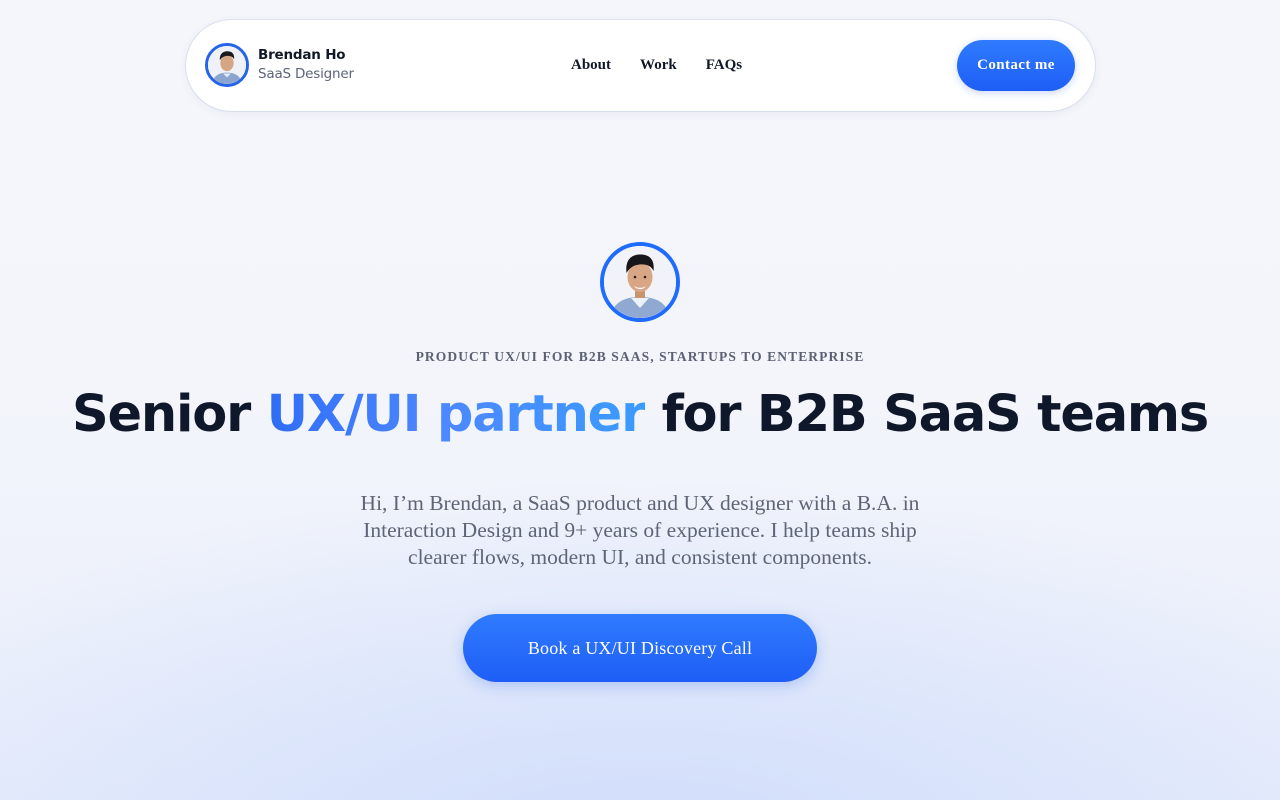 The width and height of the screenshot is (1280, 800). Describe the element at coordinates (658, 65) in the screenshot. I see `nav-link-work: Work` at that location.